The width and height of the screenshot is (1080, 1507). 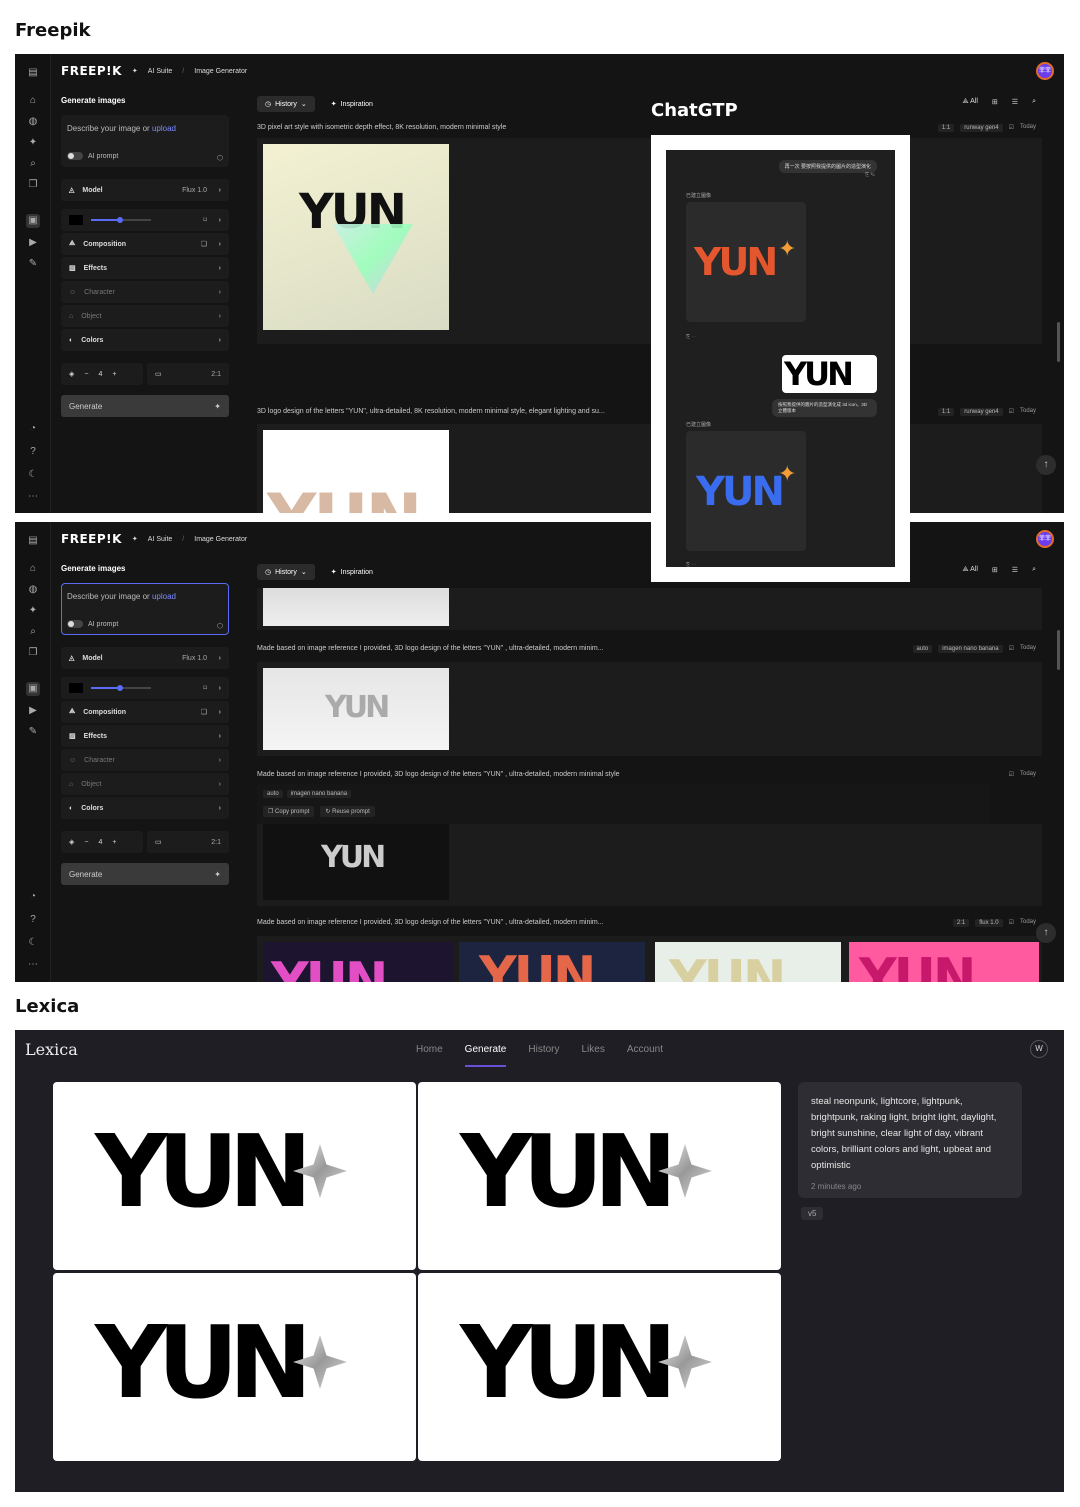 What do you see at coordinates (429, 1049) in the screenshot?
I see `nav-home: Home` at bounding box center [429, 1049].